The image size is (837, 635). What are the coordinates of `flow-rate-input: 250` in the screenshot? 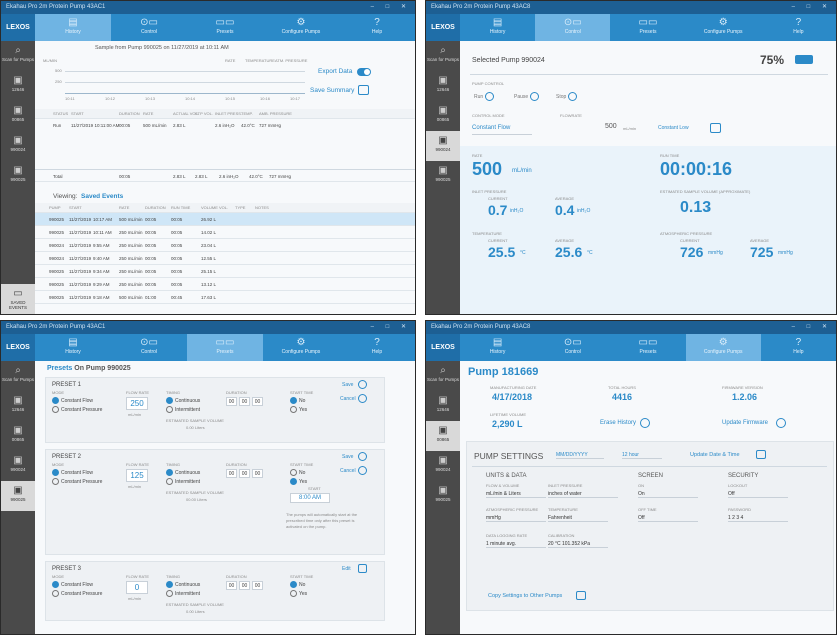 It's located at (137, 403).